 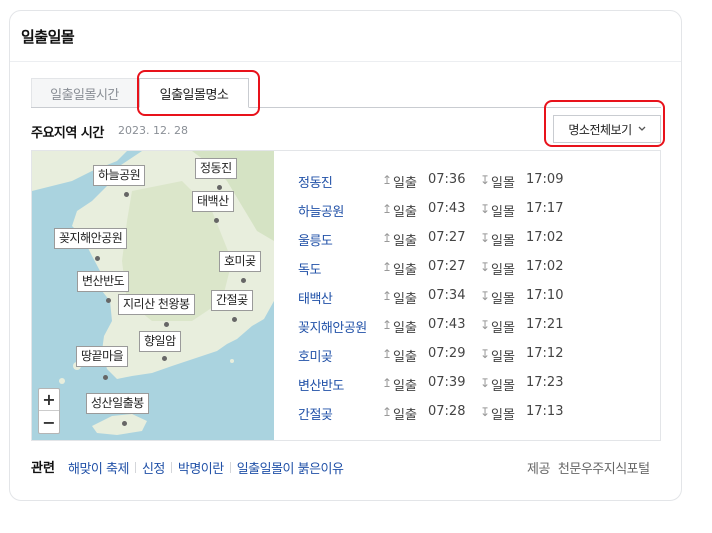 What do you see at coordinates (345, 61) in the screenshot?
I see `divider` at bounding box center [345, 61].